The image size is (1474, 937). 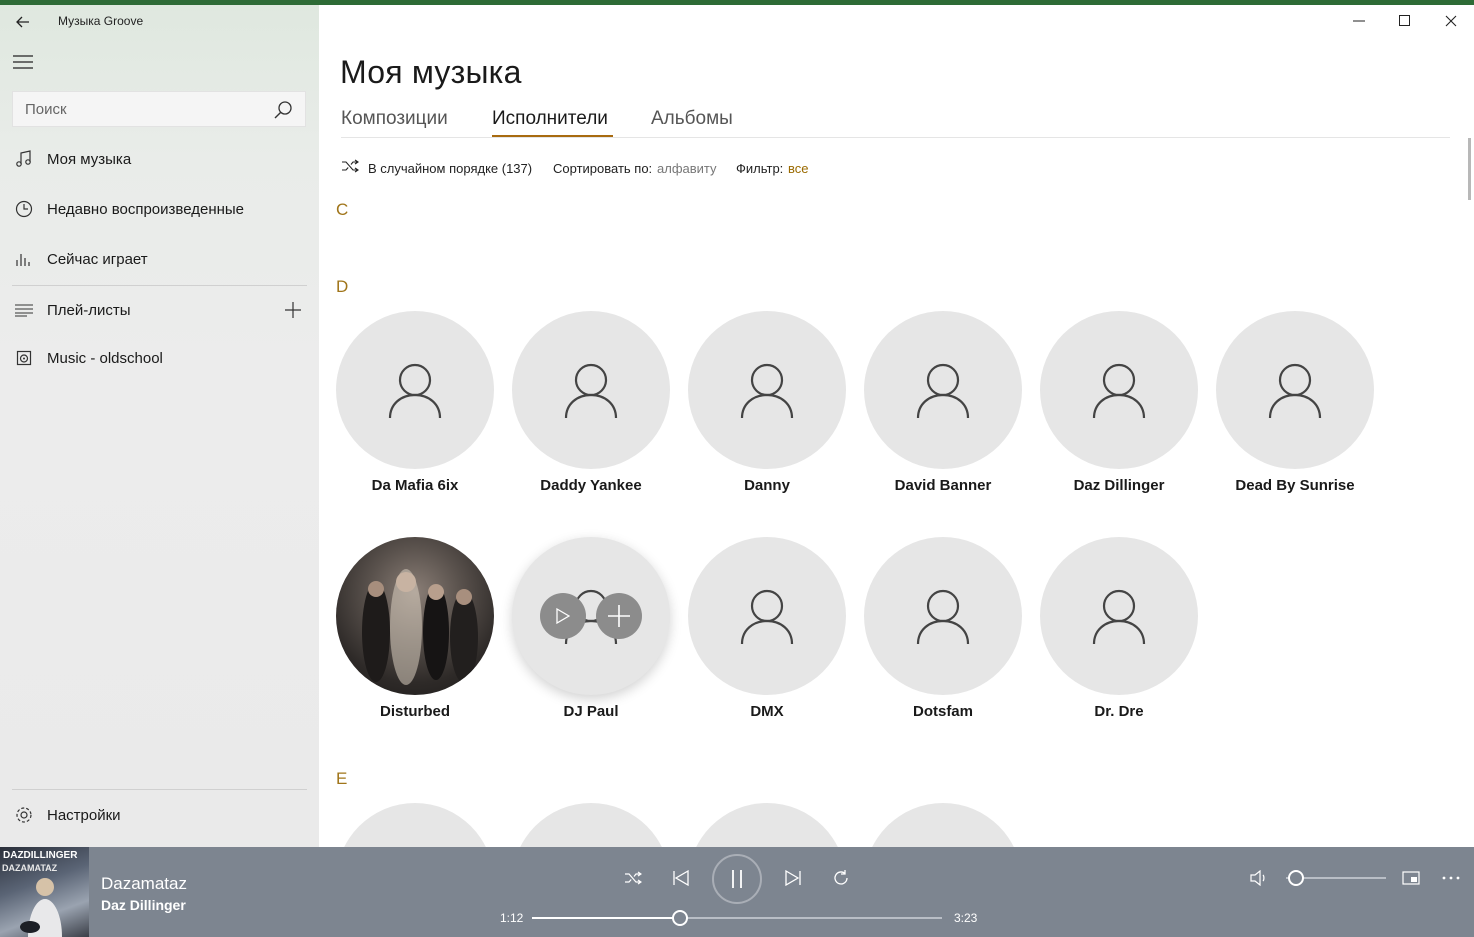 What do you see at coordinates (159, 21) in the screenshot?
I see `title-bar: Музыка Groove` at bounding box center [159, 21].